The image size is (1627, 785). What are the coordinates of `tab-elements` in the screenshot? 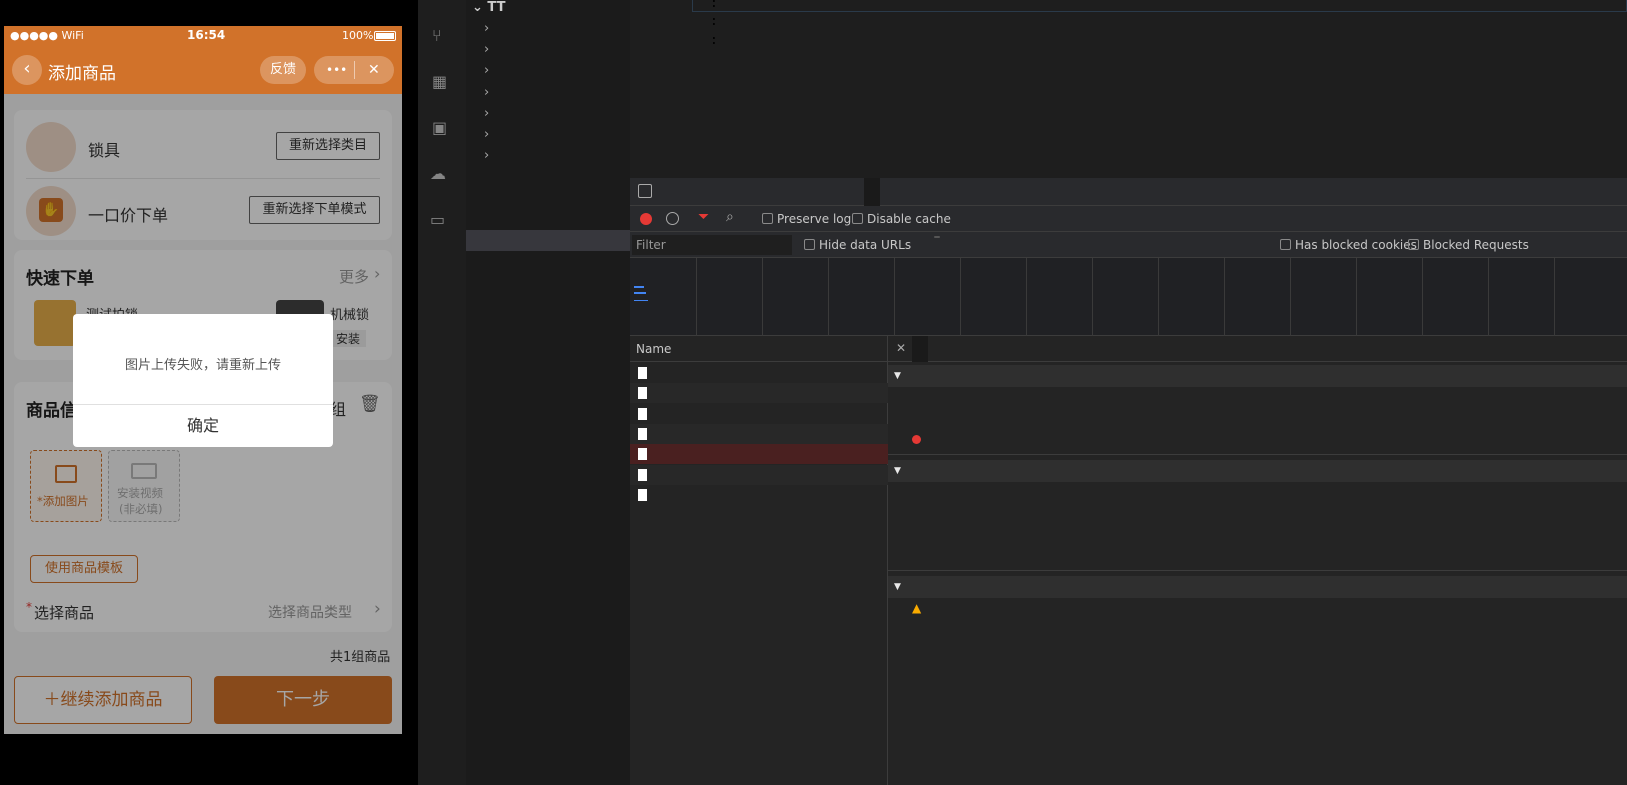 It's located at (680, 192).